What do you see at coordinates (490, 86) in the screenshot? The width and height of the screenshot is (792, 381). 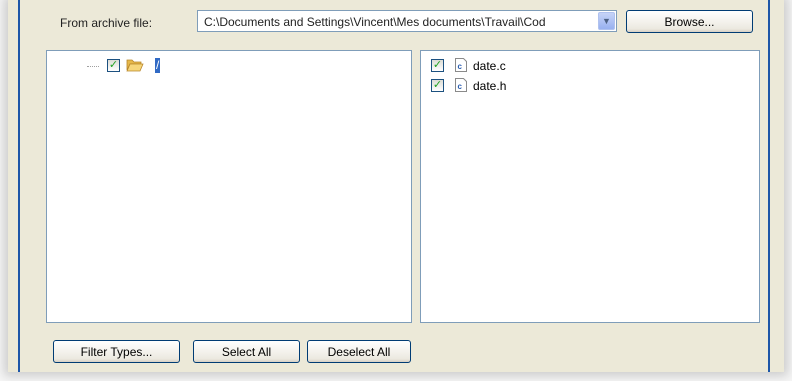 I see `file-name: date.h` at bounding box center [490, 86].